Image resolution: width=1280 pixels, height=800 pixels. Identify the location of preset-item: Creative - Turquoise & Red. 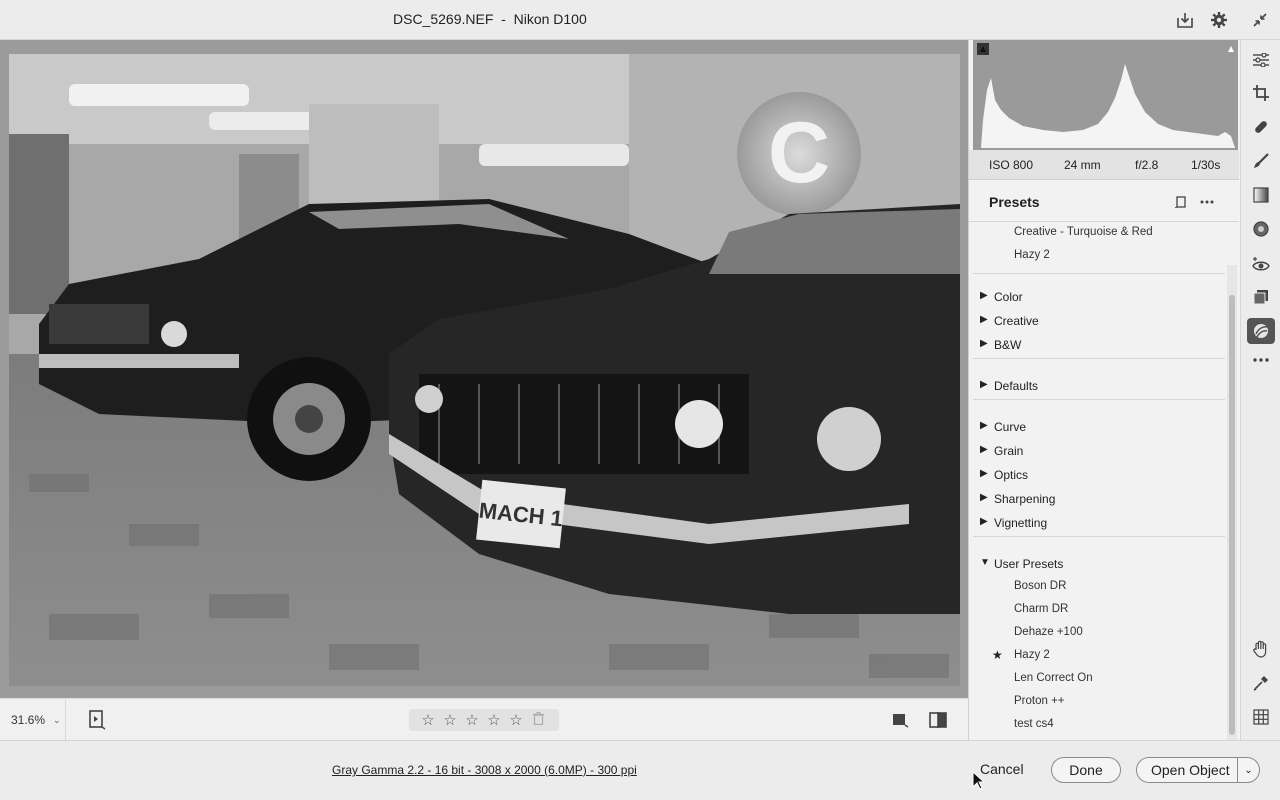
(1083, 232).